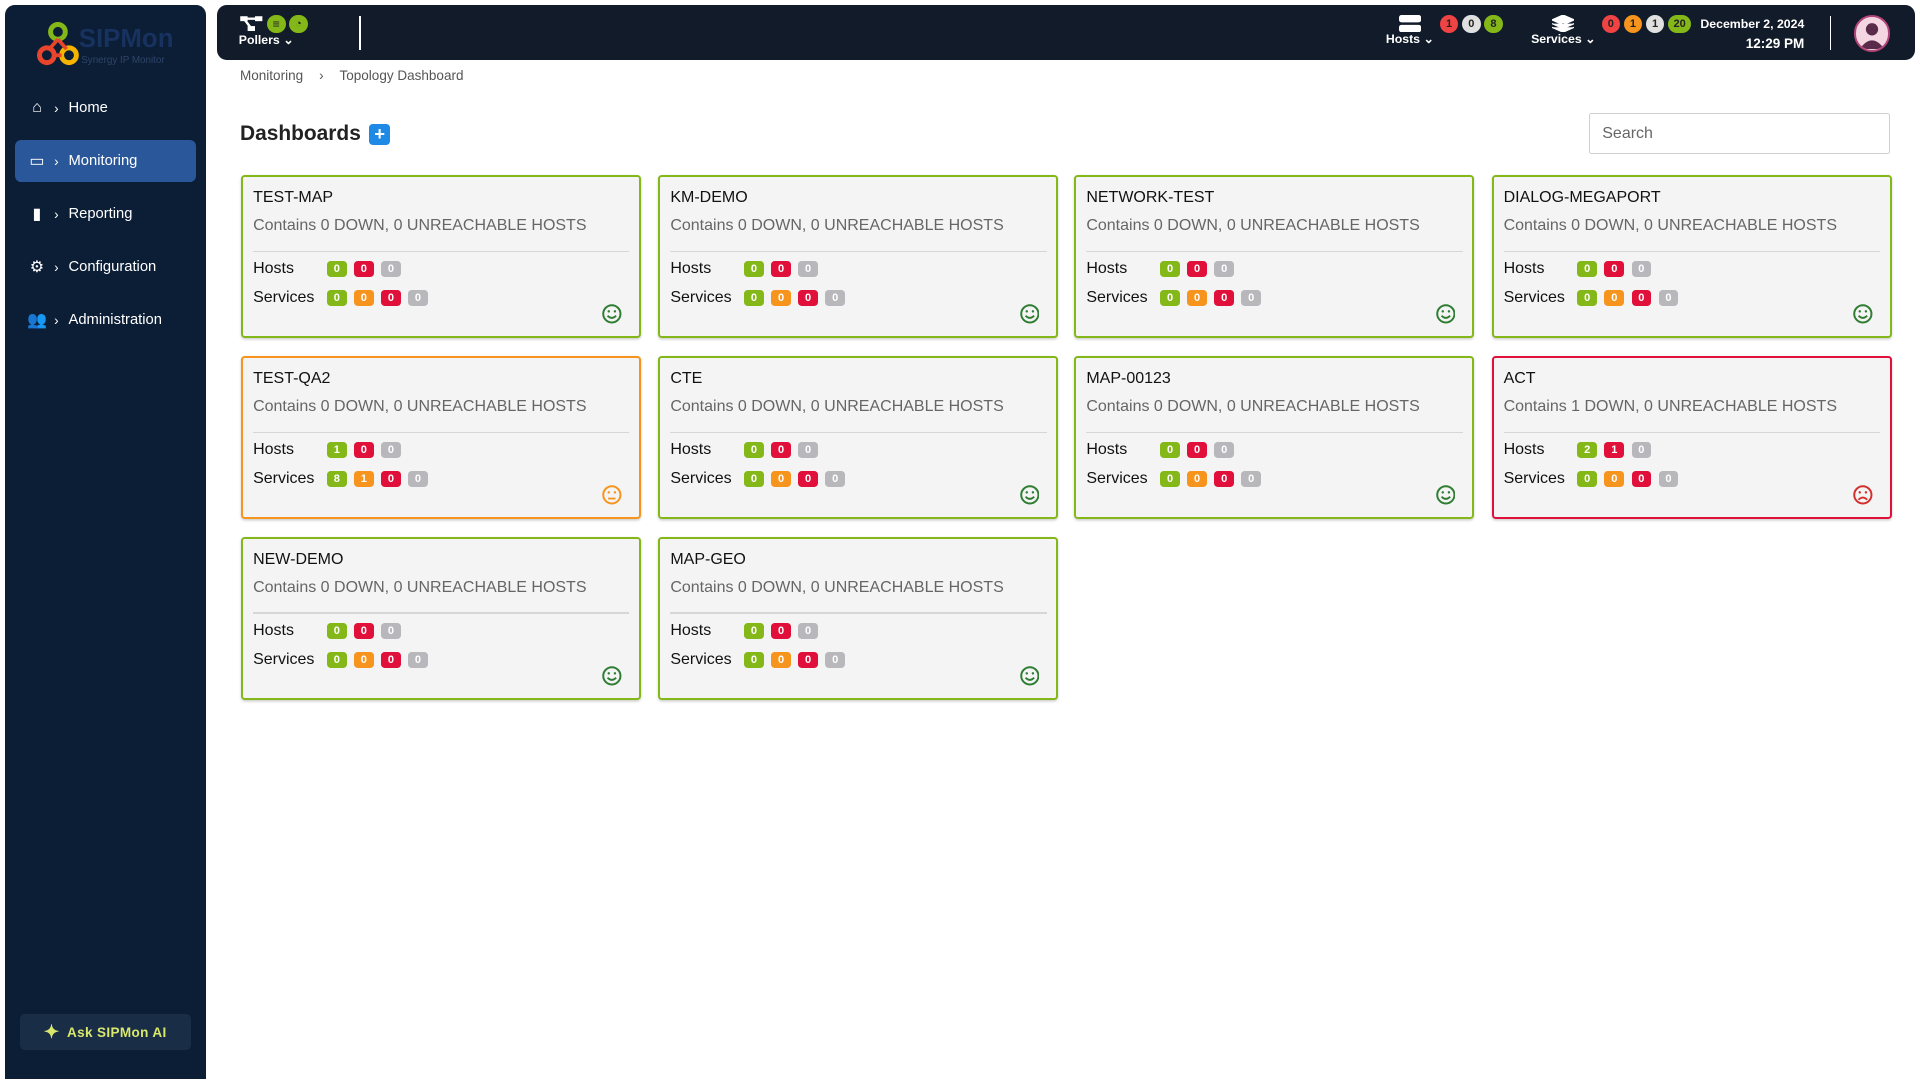 The width and height of the screenshot is (1920, 1080). Describe the element at coordinates (1739, 133) in the screenshot. I see `search-input` at that location.